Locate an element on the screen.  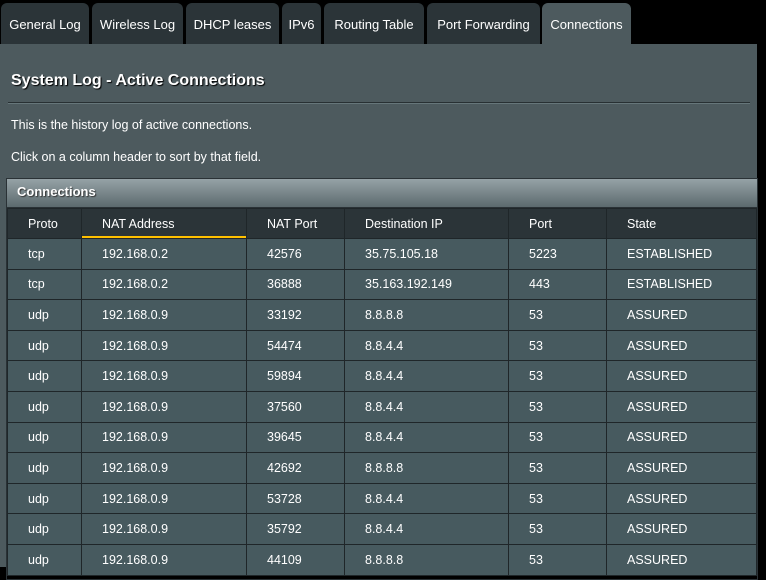
divider is located at coordinates (379, 103).